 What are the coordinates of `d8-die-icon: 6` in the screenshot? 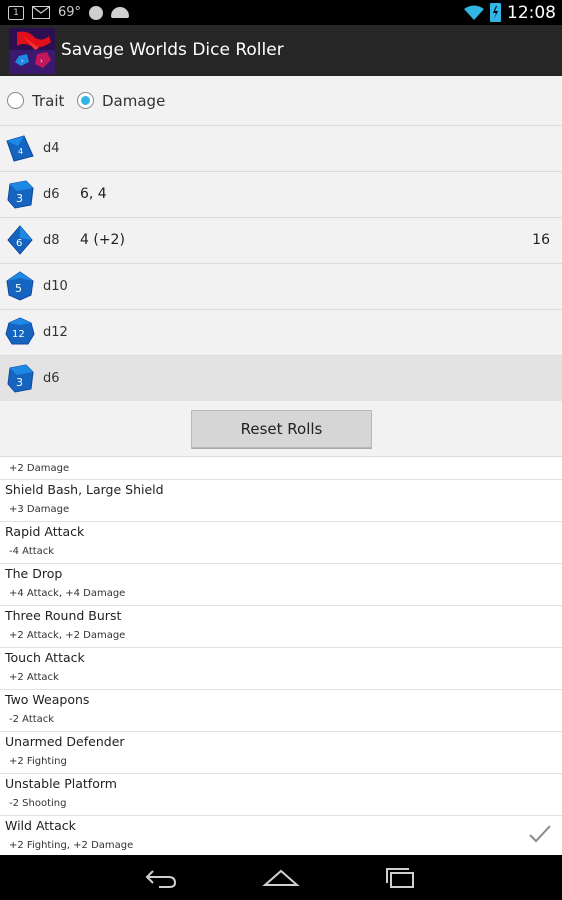 It's located at (20, 240).